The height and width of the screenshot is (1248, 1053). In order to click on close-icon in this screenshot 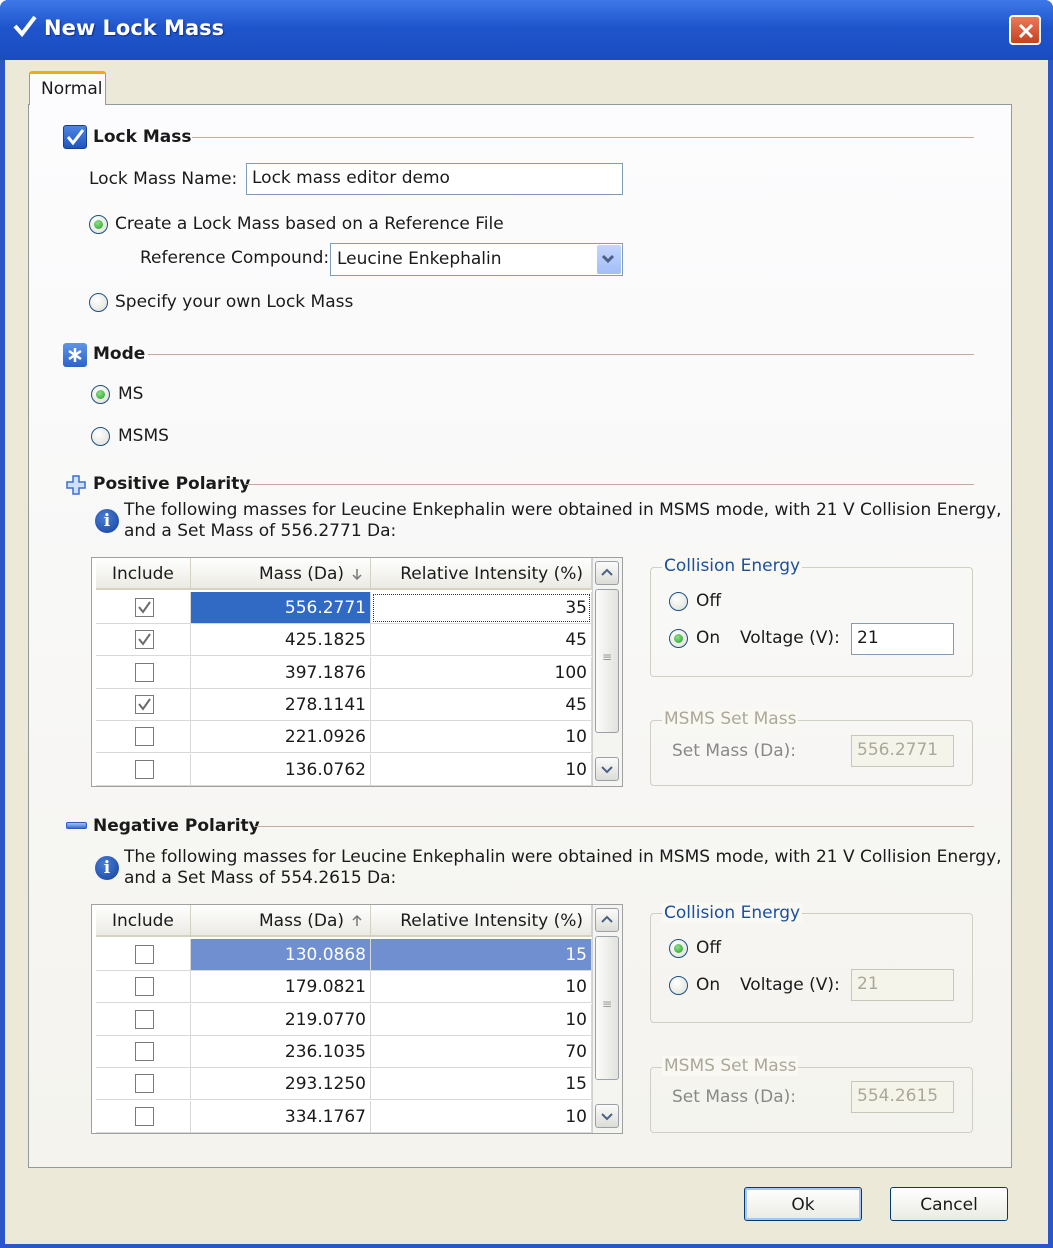, I will do `click(1026, 31)`.